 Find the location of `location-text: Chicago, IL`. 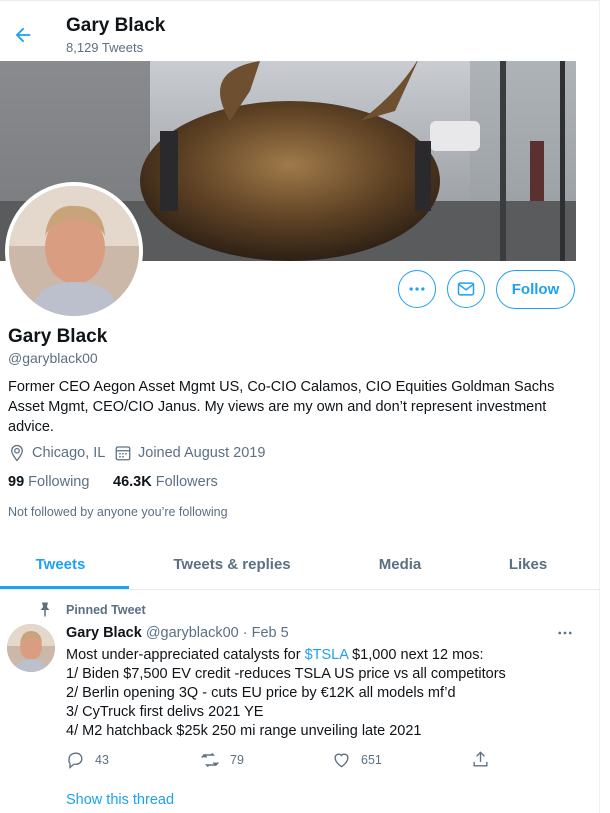

location-text: Chicago, IL is located at coordinates (69, 453).